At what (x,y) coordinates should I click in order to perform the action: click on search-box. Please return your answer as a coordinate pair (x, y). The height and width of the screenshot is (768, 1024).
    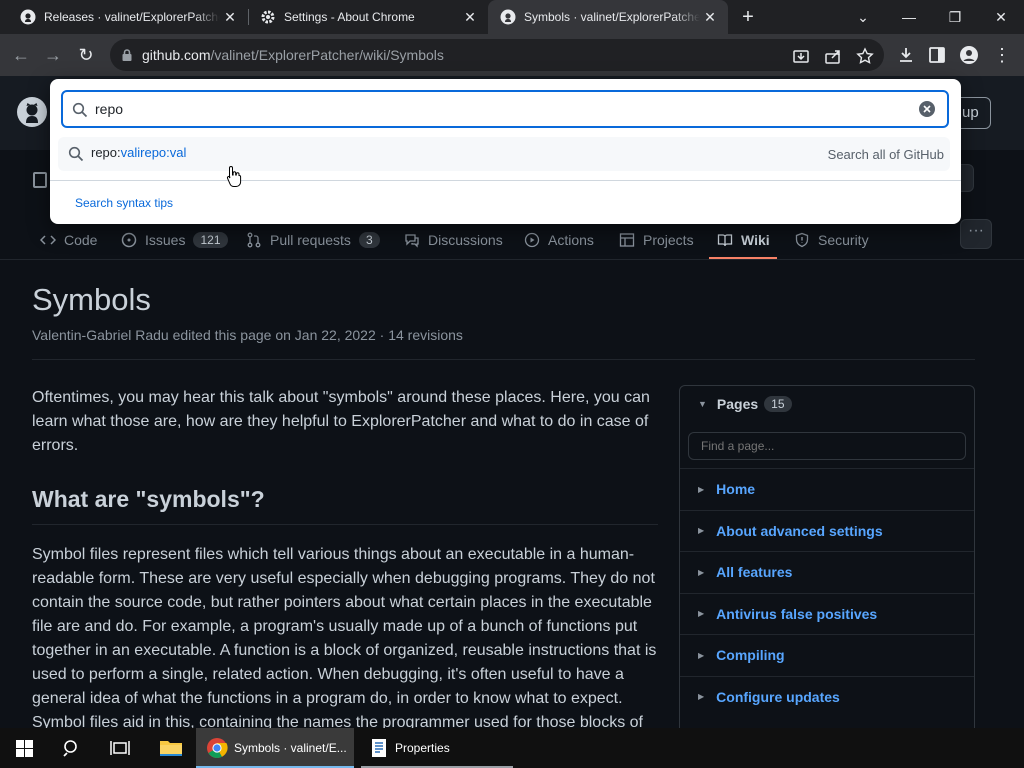
    Looking at the image, I should click on (505, 109).